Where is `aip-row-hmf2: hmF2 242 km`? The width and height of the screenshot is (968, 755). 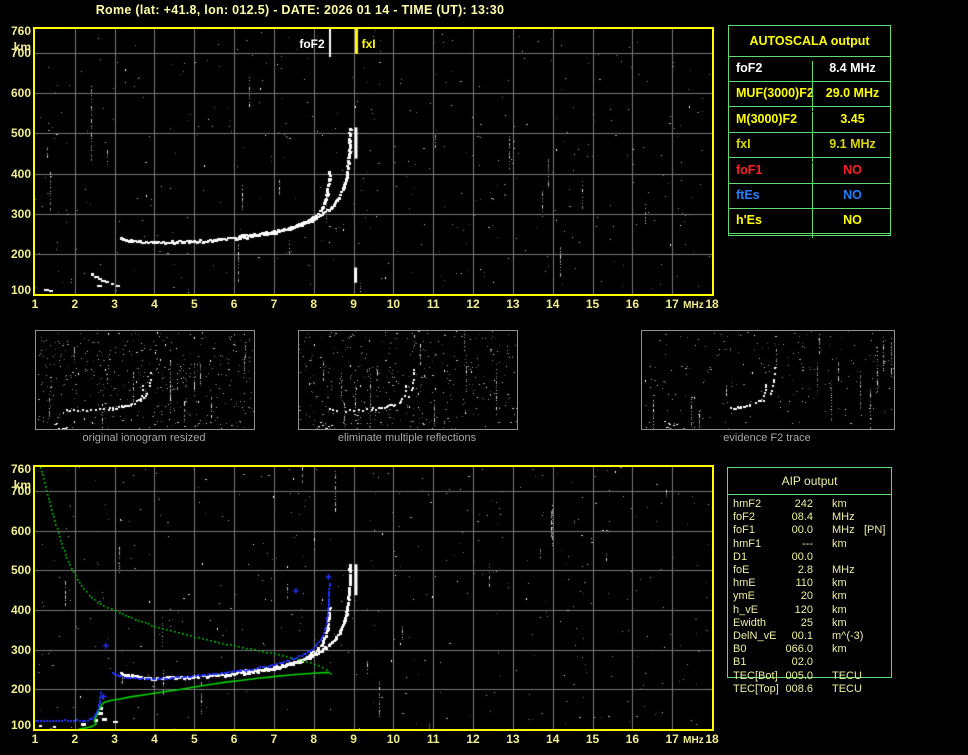
aip-row-hmf2: hmF2 242 km is located at coordinates (809, 504).